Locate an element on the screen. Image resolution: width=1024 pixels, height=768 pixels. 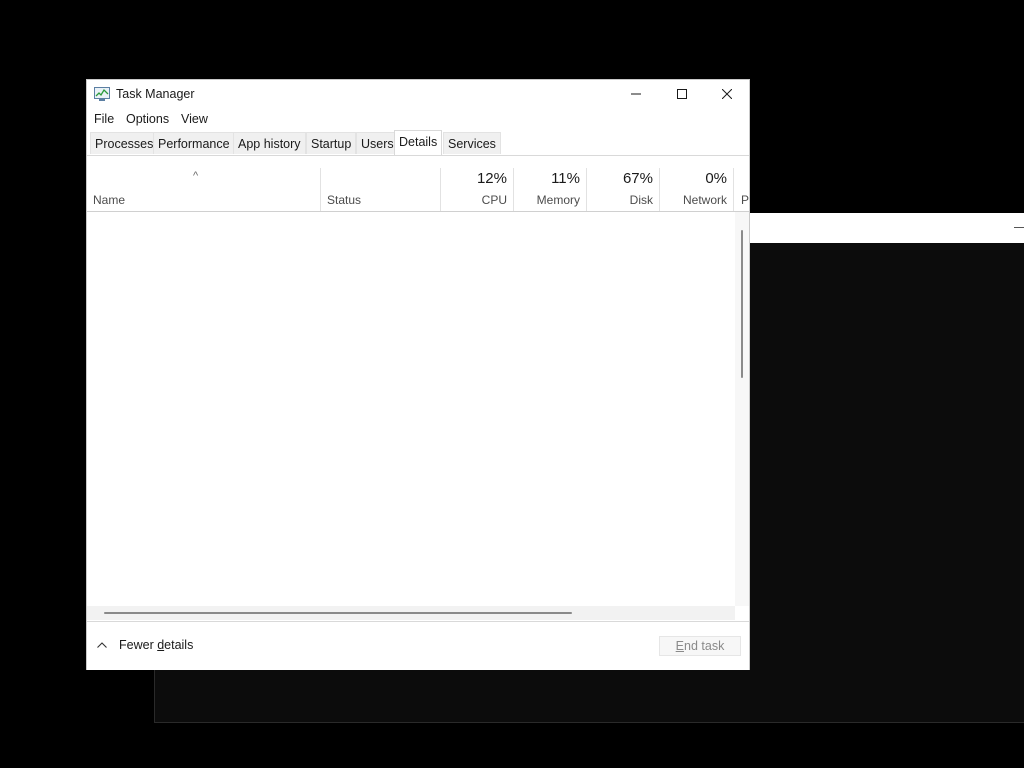
menu-options: Options is located at coordinates (147, 119).